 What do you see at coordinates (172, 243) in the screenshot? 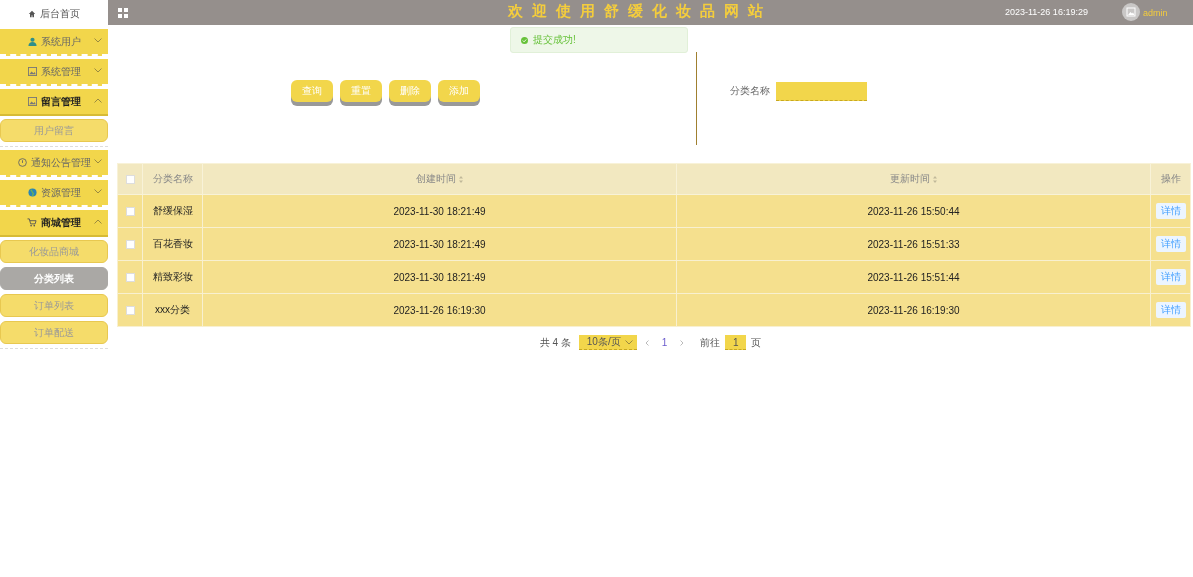
I see `table-cell: 百花香妆` at bounding box center [172, 243].